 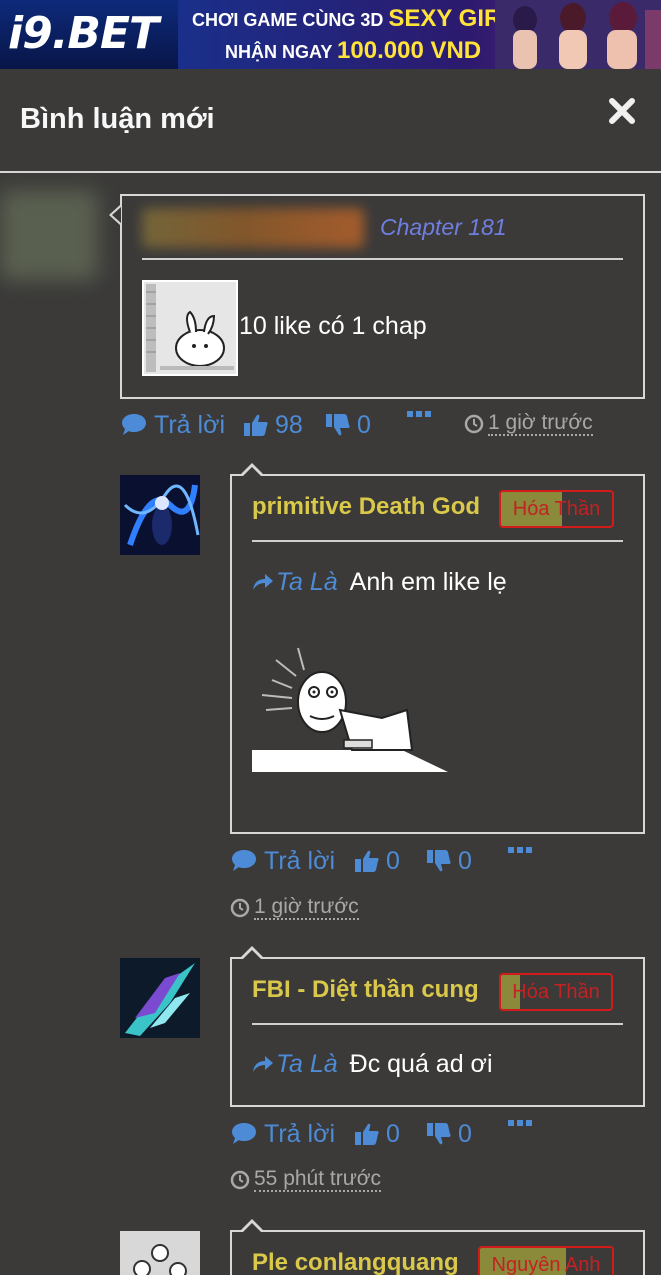 What do you see at coordinates (330, 121) in the screenshot?
I see `comments-header: Bình luận mới` at bounding box center [330, 121].